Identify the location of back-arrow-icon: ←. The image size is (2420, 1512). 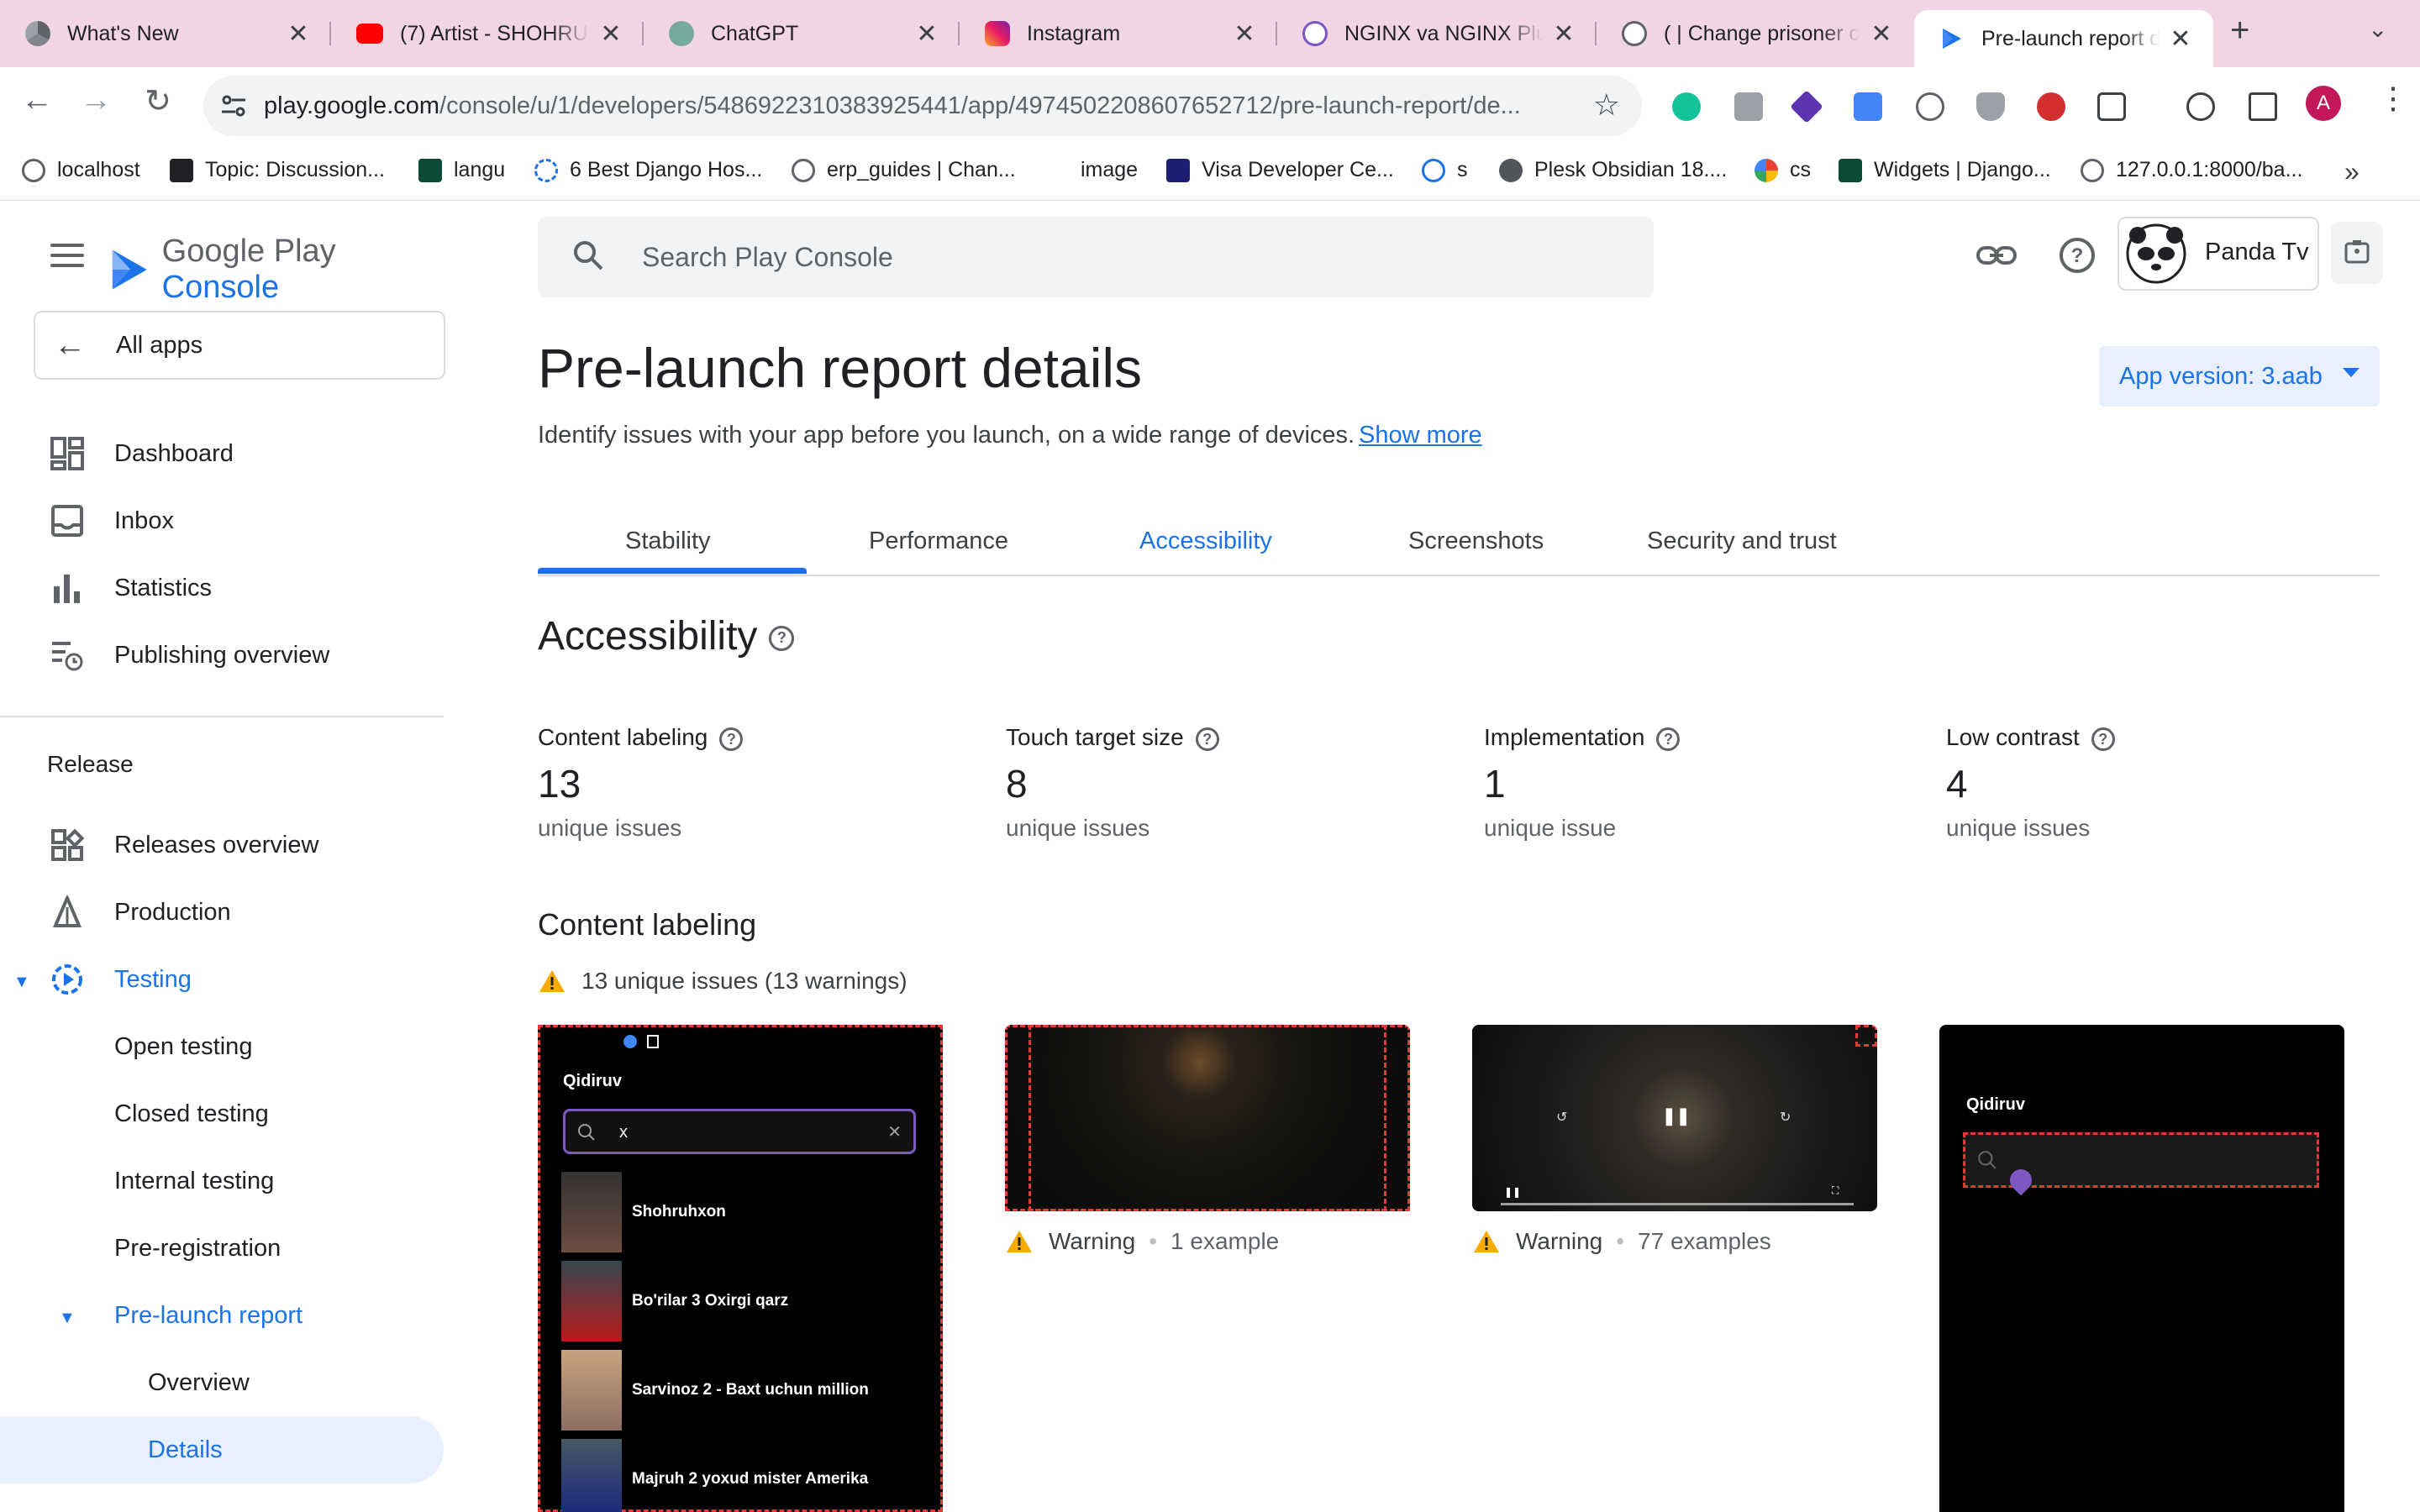
(36, 100).